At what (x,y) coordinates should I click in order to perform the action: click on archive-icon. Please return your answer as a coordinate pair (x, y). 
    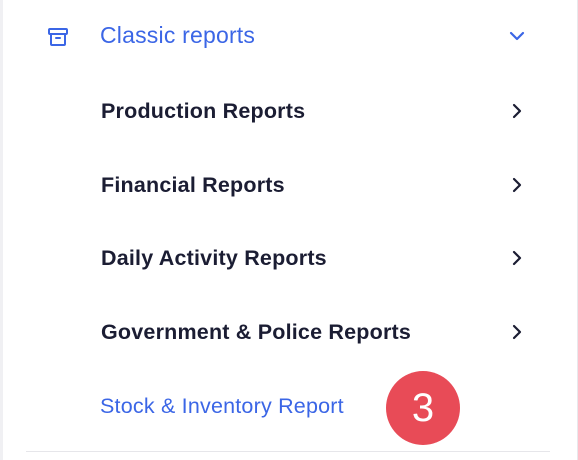
    Looking at the image, I should click on (58, 37).